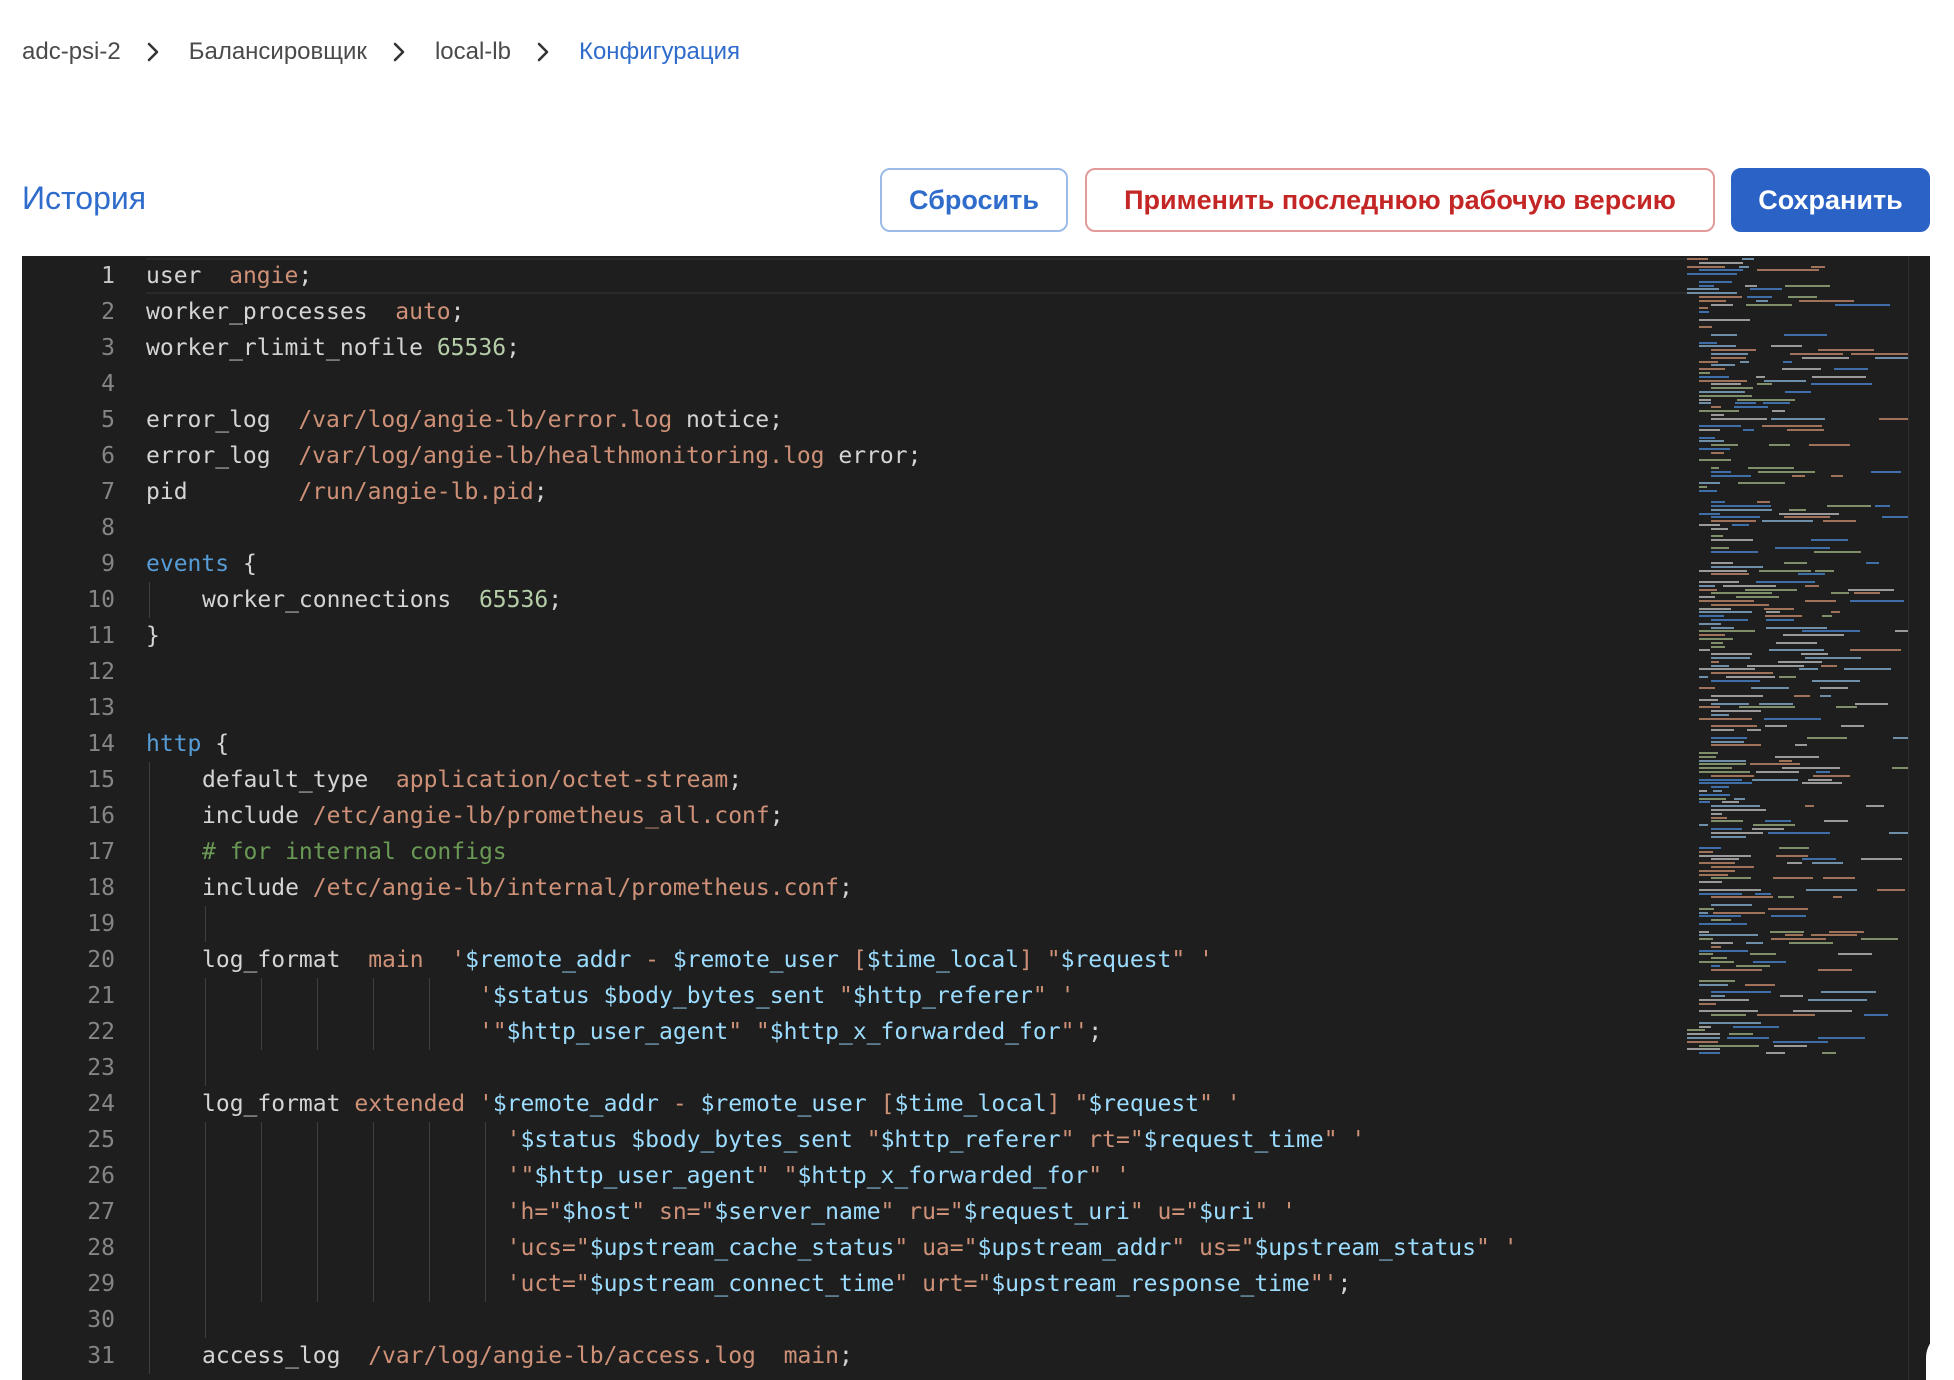  I want to click on chevron-right-icon, so click(153, 52).